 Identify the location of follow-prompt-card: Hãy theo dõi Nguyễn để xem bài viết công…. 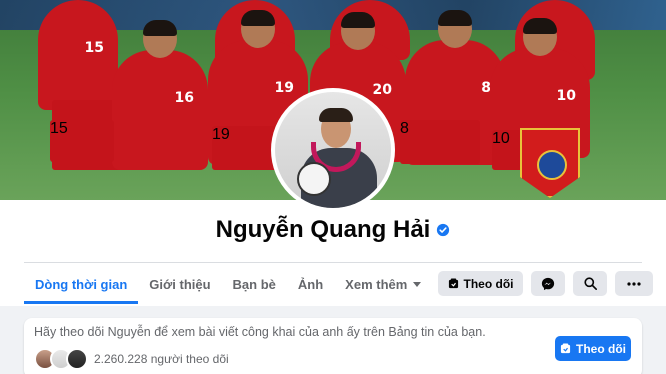
(333, 346).